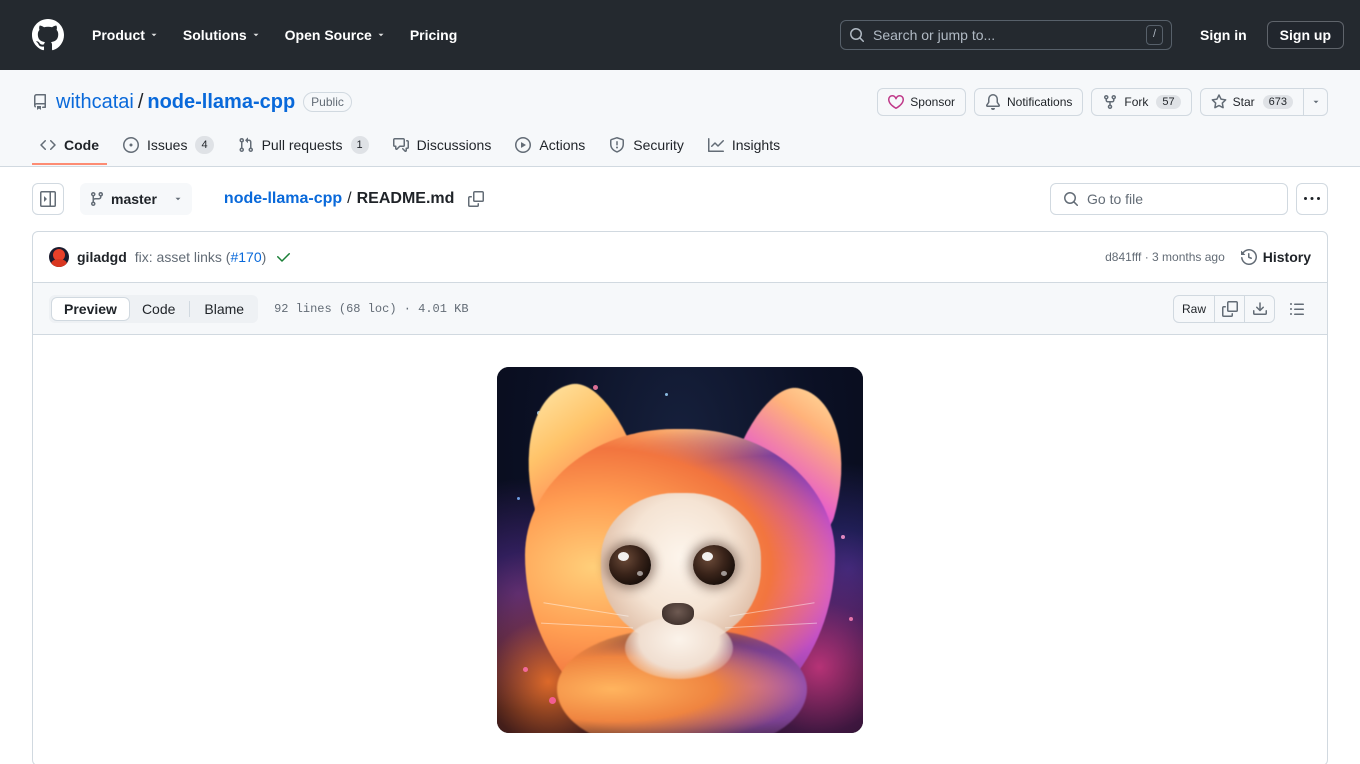 The image size is (1360, 764). I want to click on nav-item-pricing-label: Pricing, so click(433, 35).